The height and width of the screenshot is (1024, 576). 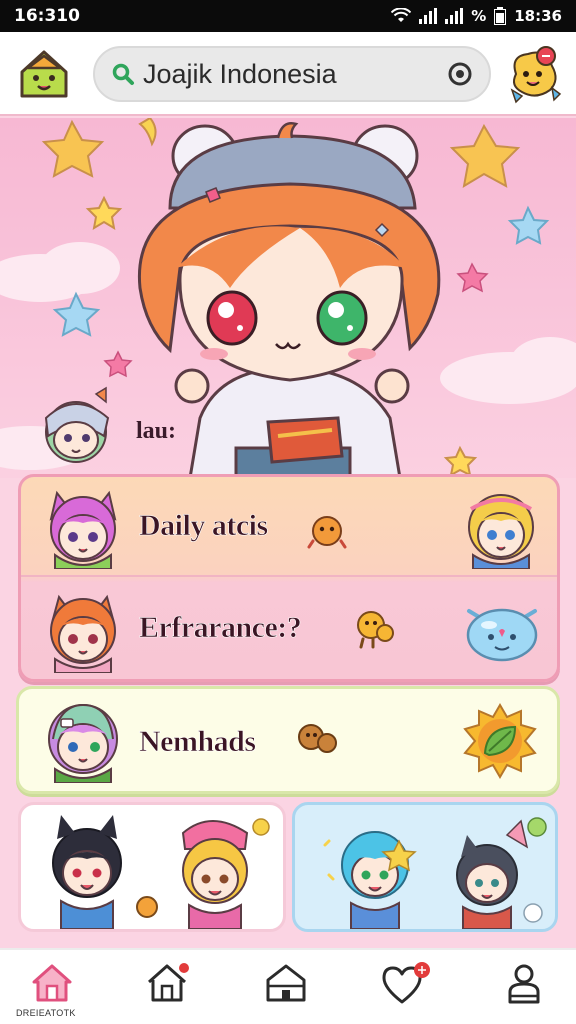 I want to click on blonde-girl-icon, so click(x=501, y=531).